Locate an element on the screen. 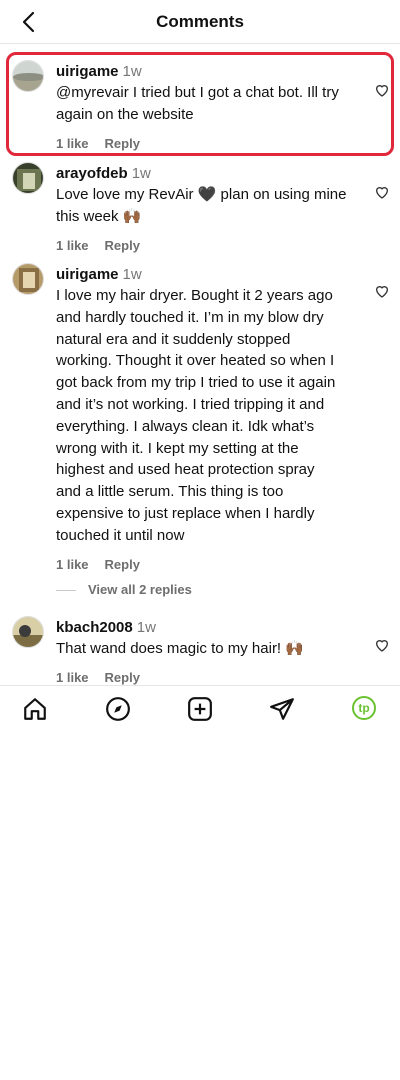 The width and height of the screenshot is (400, 1080). view-replies-button: View all 2 replies is located at coordinates (124, 589).